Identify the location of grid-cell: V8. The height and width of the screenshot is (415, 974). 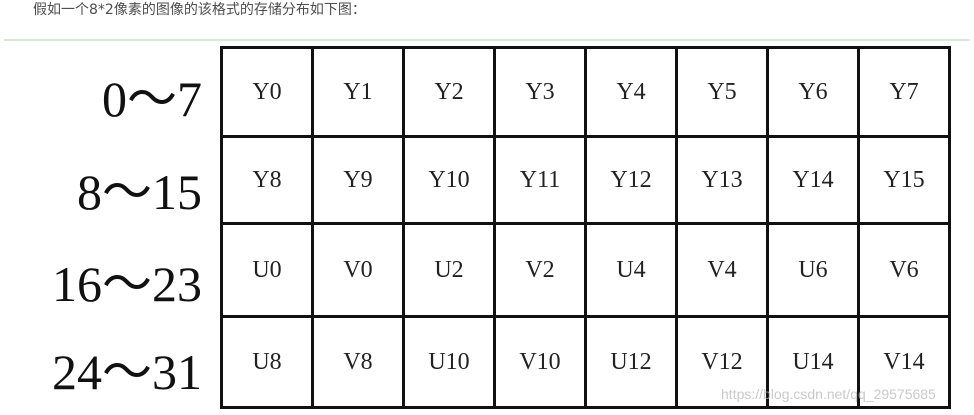
(358, 362).